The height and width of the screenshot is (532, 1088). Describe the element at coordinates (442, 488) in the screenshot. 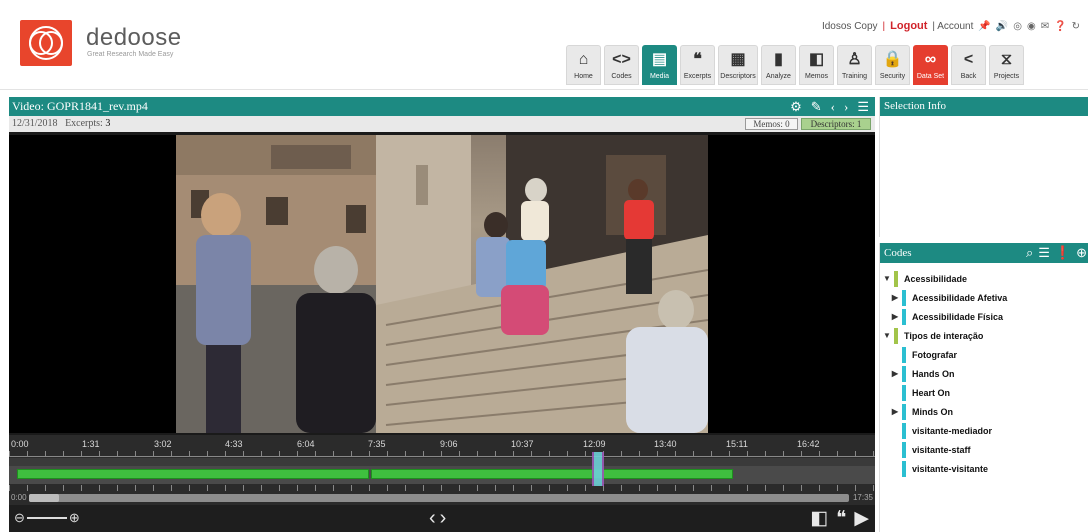

I see `timeline-ruler-lower` at that location.